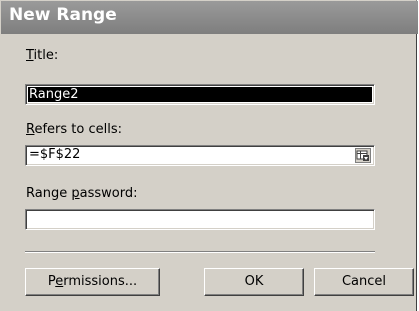  What do you see at coordinates (200, 219) in the screenshot?
I see `range-password-input` at bounding box center [200, 219].